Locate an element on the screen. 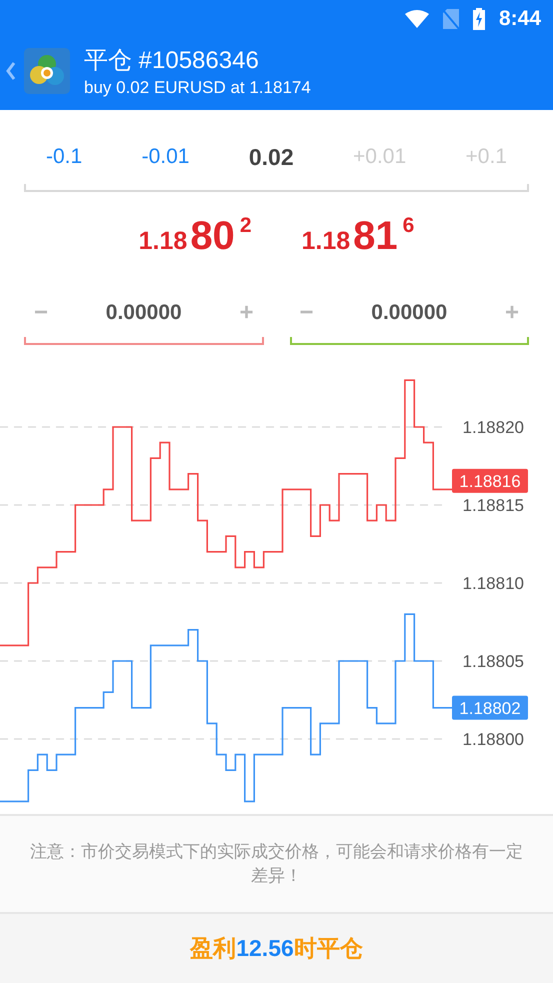 The image size is (553, 983). y-axis-label: 1.18800 is located at coordinates (493, 739).